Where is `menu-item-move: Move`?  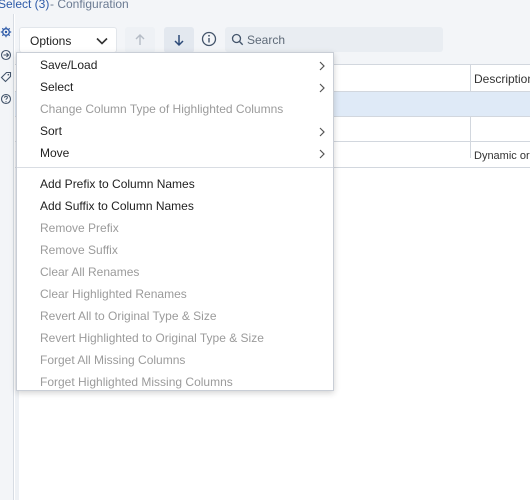 menu-item-move: Move is located at coordinates (175, 153).